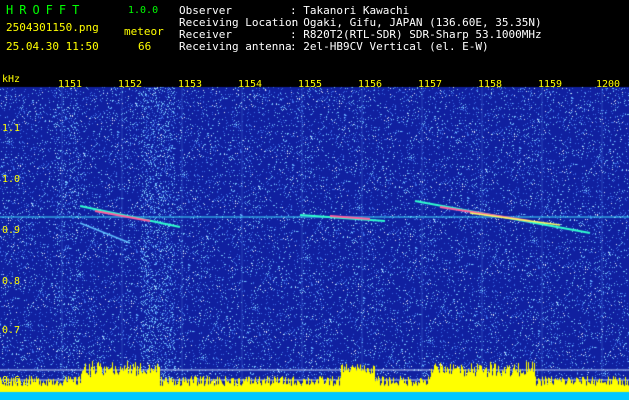  What do you see at coordinates (608, 84) in the screenshot?
I see `x-tick-label: 1200` at bounding box center [608, 84].